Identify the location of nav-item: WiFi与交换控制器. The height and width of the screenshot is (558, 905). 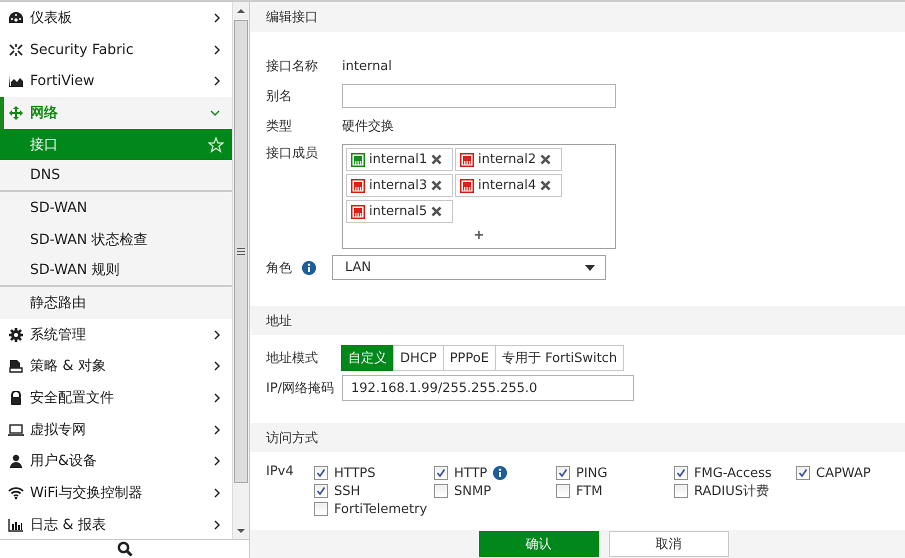
(116, 493).